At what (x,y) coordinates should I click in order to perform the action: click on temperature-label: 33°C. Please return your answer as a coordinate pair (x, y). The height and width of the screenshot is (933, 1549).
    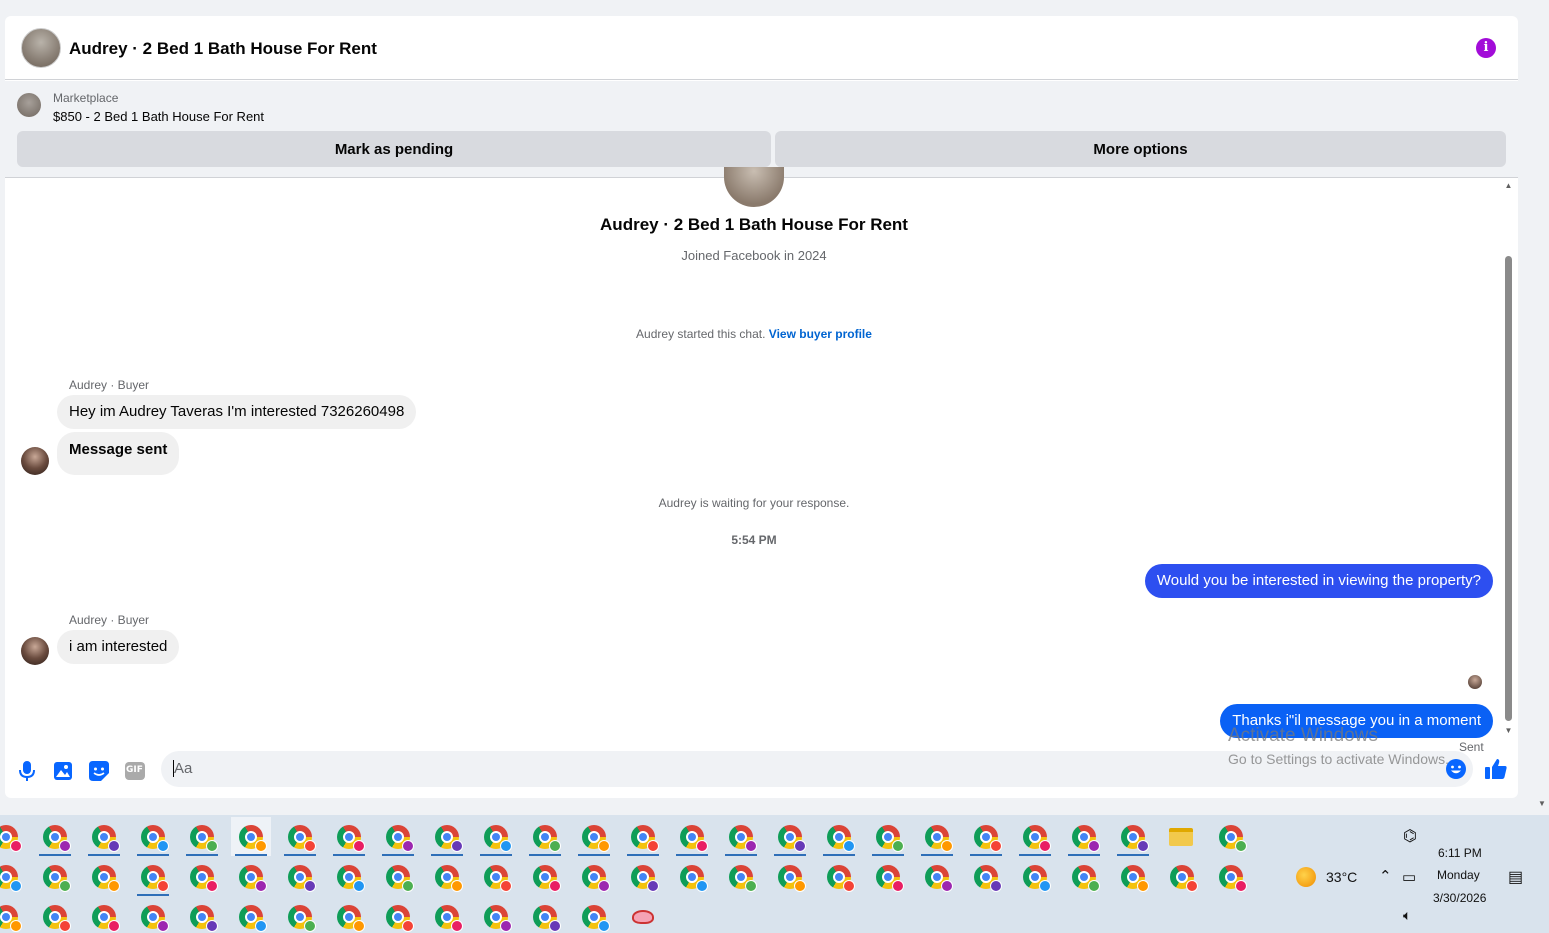
    Looking at the image, I should click on (1341, 877).